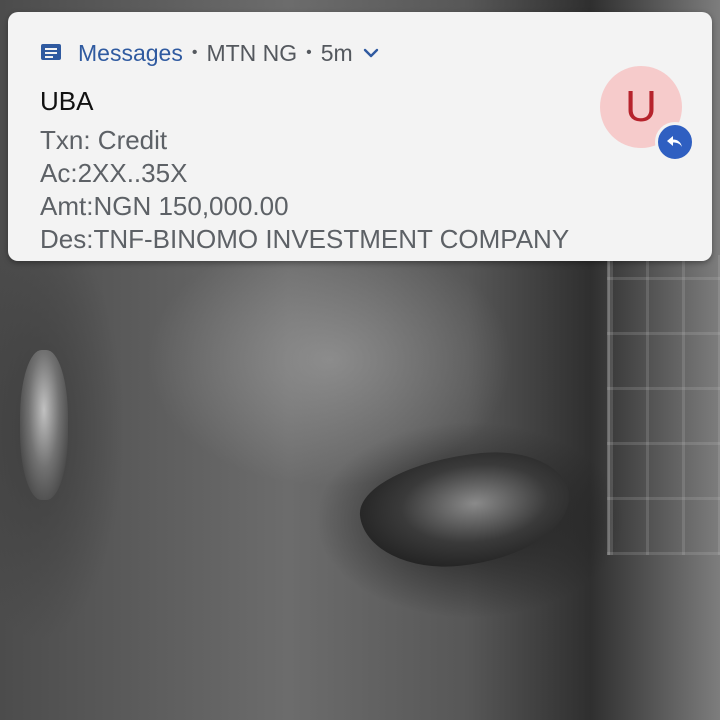 This screenshot has height=720, width=720. I want to click on reply-icon, so click(675, 142).